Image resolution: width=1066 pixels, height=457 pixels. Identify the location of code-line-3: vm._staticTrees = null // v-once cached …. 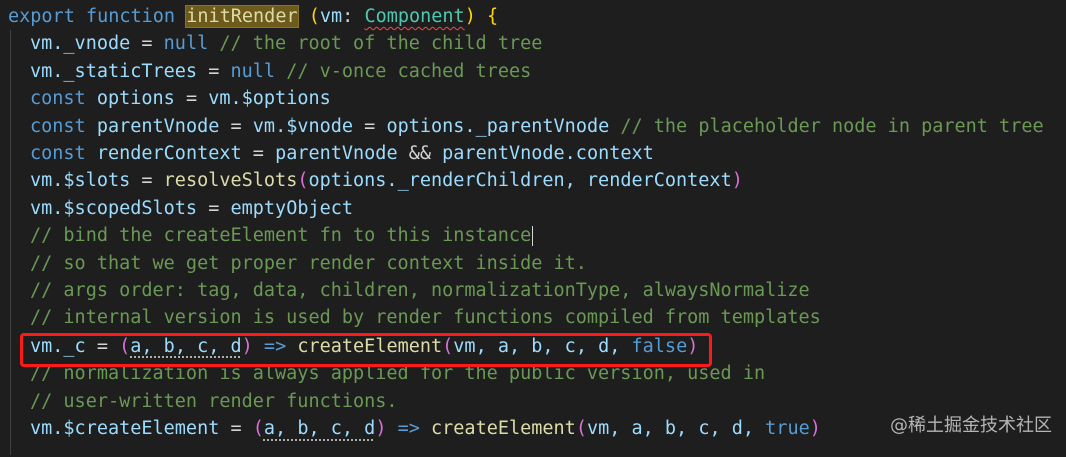
(280, 71).